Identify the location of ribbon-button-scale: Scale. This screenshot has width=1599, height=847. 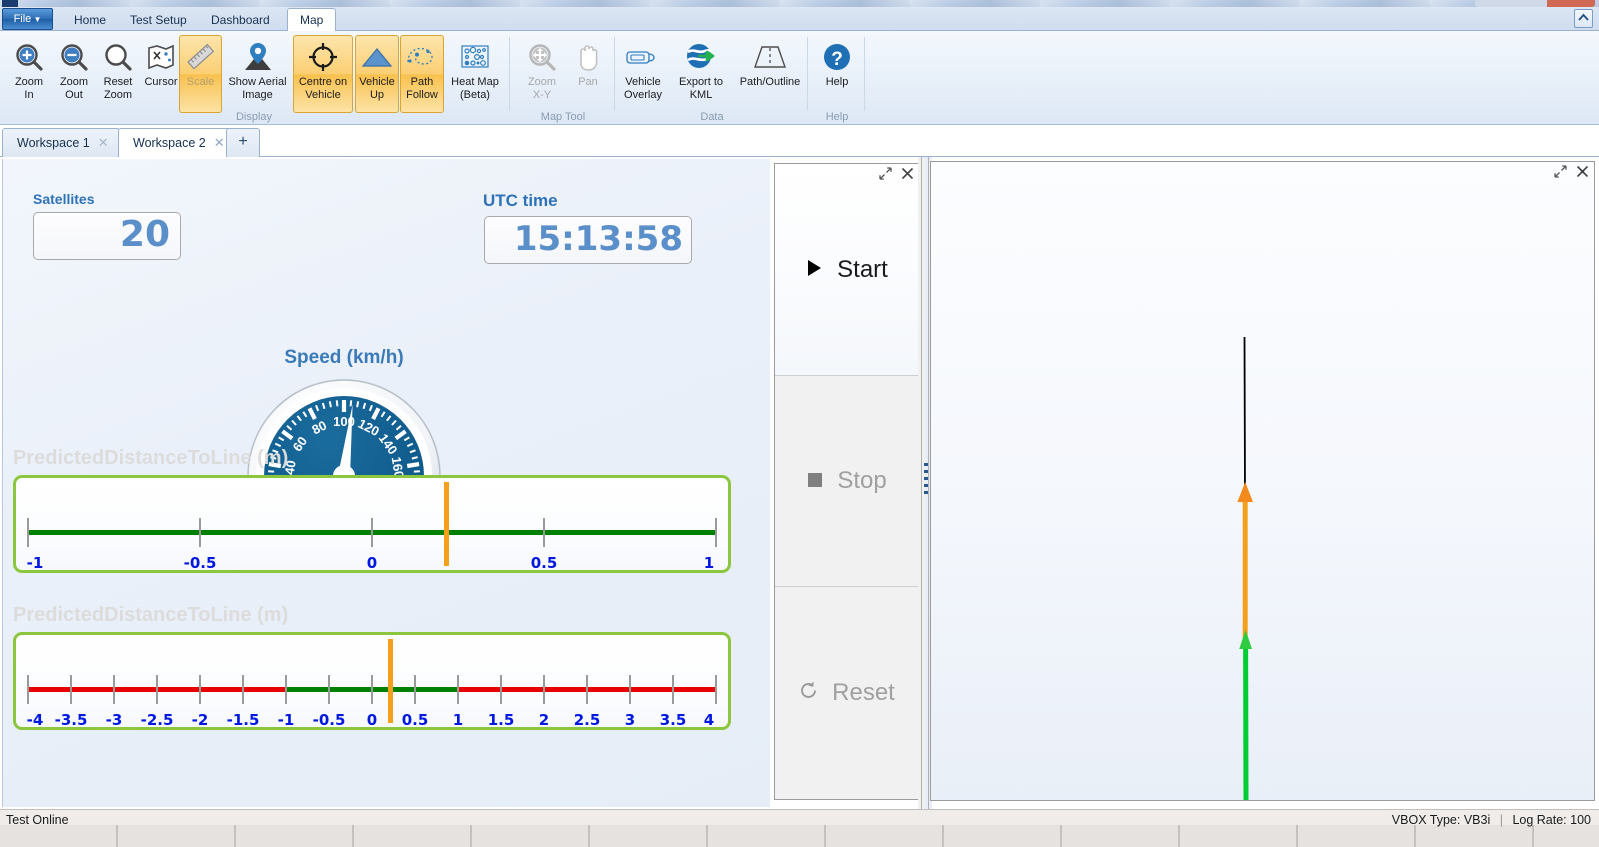
(200, 74).